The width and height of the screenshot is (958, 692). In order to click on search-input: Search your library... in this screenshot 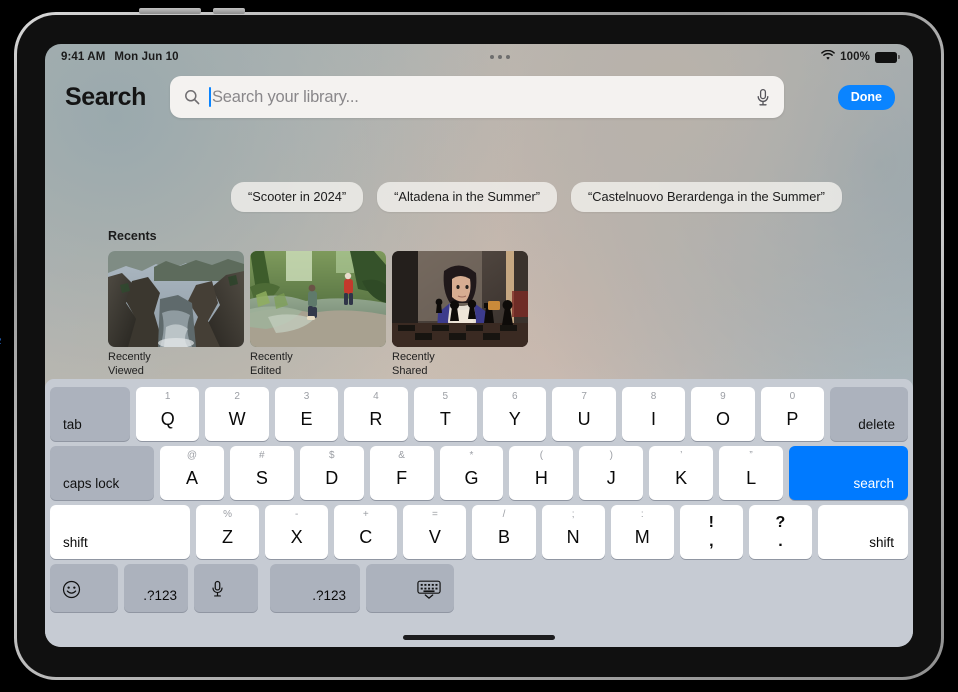, I will do `click(483, 97)`.